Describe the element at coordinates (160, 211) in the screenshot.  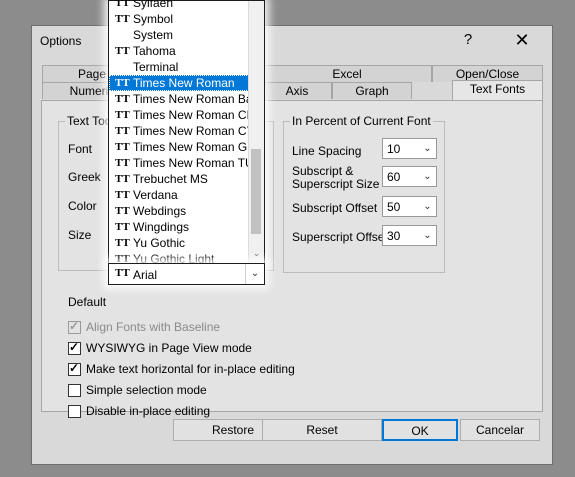
I see `font-name: Webdings` at that location.